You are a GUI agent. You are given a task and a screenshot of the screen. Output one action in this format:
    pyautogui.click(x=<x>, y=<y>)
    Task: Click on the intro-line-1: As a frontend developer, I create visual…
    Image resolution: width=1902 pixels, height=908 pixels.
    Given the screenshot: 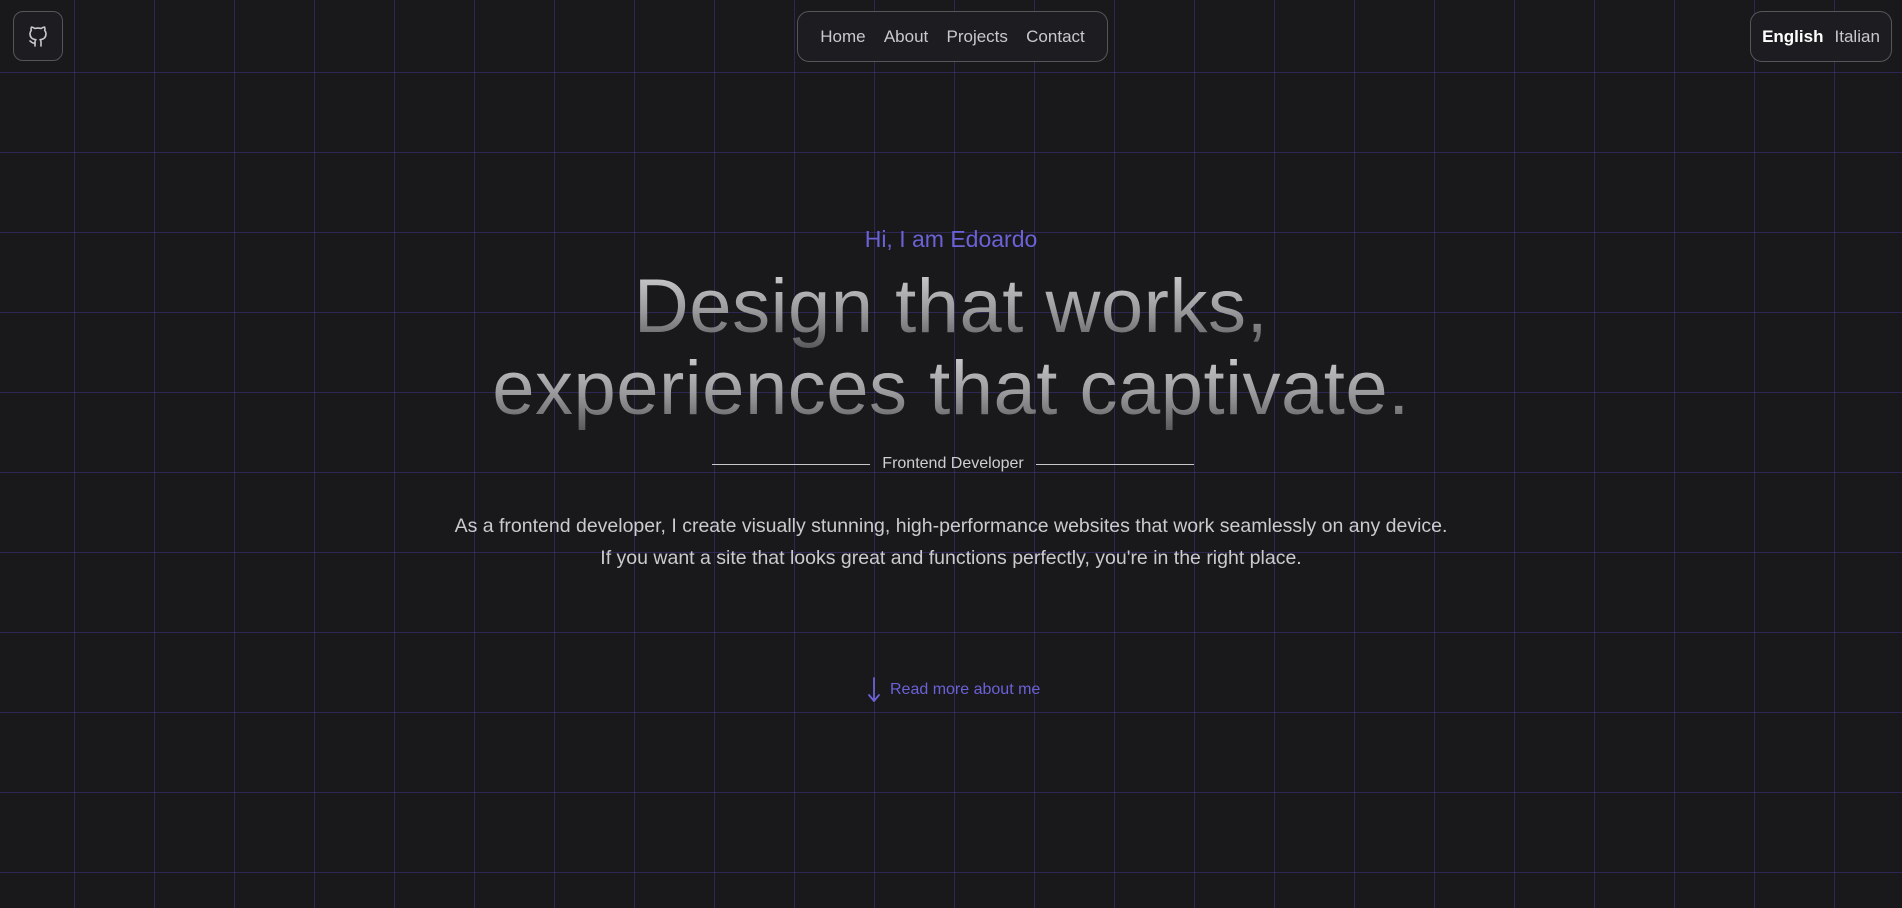 What is the action you would take?
    pyautogui.click(x=951, y=526)
    